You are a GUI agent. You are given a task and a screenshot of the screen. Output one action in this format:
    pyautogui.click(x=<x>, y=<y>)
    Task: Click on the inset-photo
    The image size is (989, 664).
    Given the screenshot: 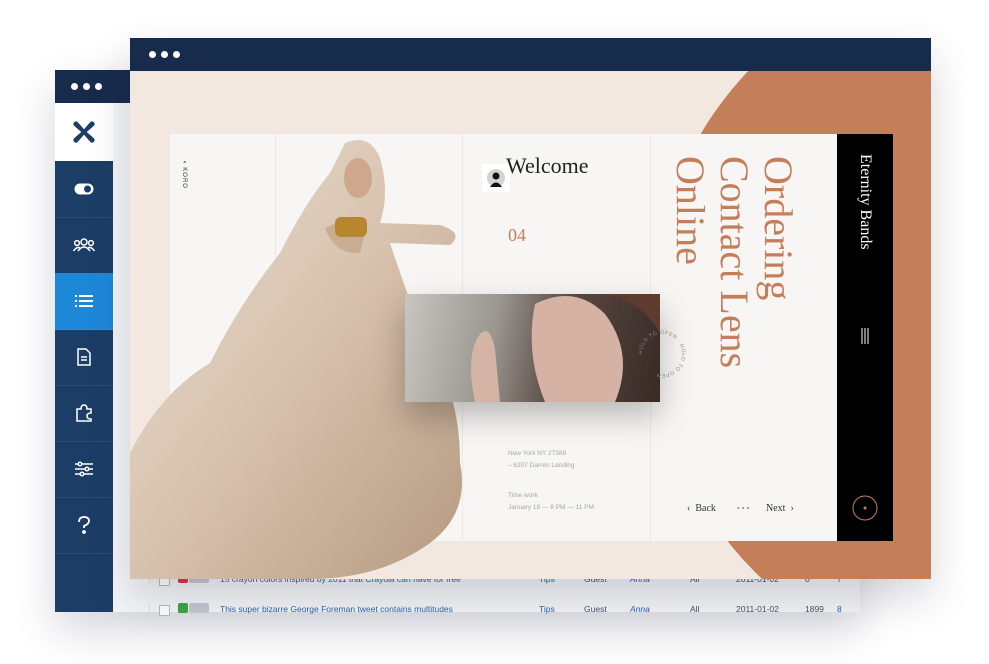 What is the action you would take?
    pyautogui.click(x=532, y=348)
    